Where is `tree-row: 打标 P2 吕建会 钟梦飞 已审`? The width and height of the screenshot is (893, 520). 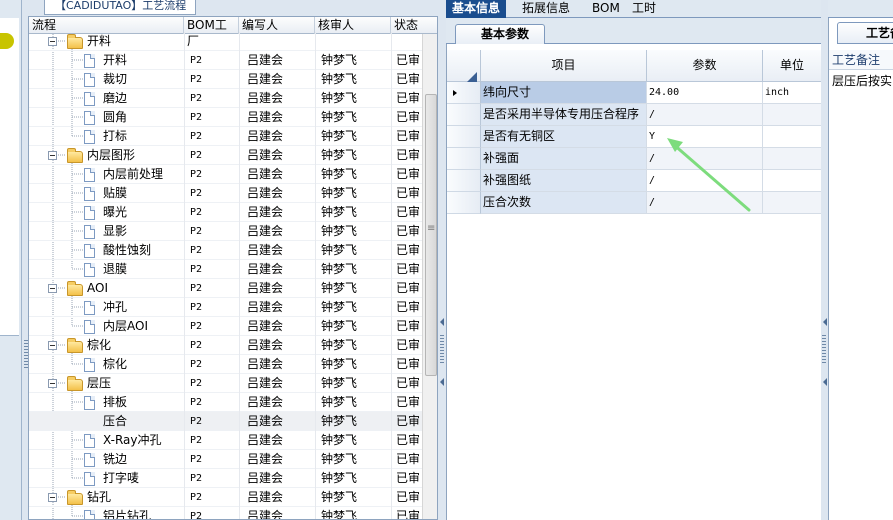
tree-row: 打标 P2 吕建会 钟梦飞 已审 is located at coordinates (225, 136).